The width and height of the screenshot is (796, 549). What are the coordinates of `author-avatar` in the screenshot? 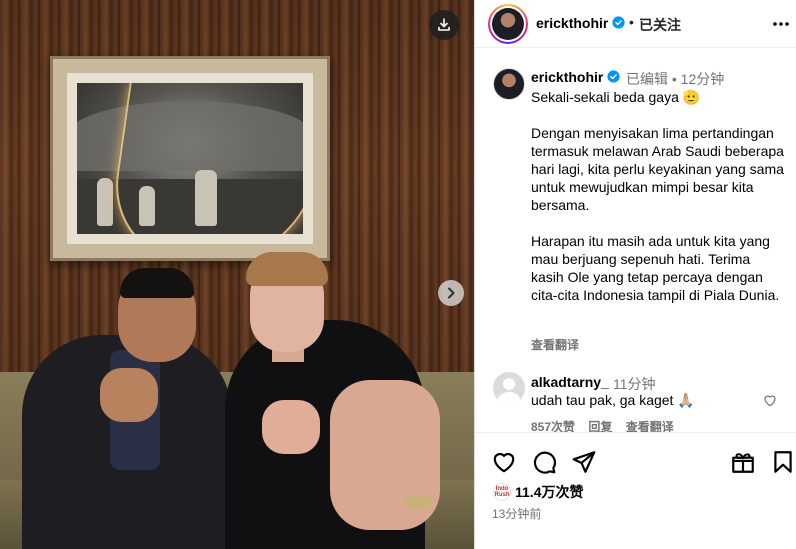 It's located at (508, 24).